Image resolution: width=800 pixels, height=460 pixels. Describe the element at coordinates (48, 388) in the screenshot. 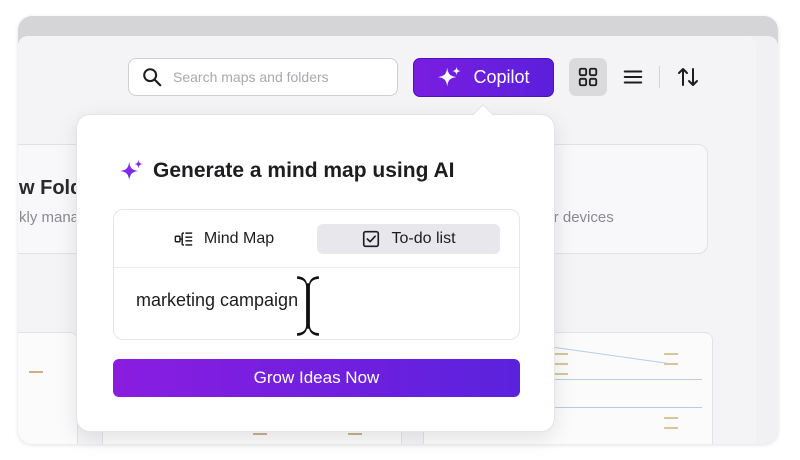

I see `map-thumbnail` at that location.